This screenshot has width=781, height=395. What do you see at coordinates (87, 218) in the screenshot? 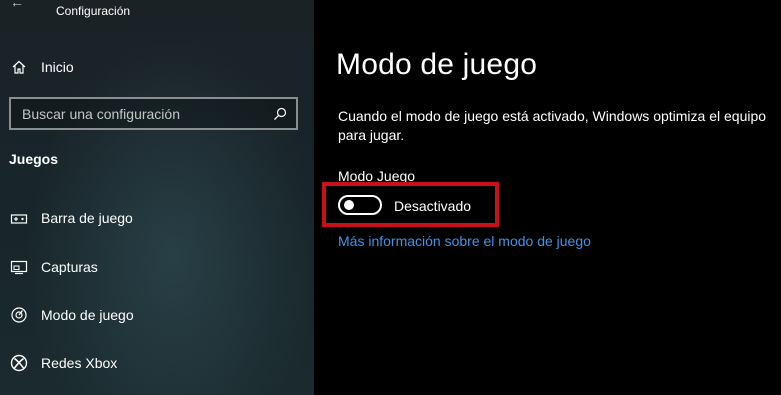
I see `sidebar-item-label: Barra de juego` at bounding box center [87, 218].